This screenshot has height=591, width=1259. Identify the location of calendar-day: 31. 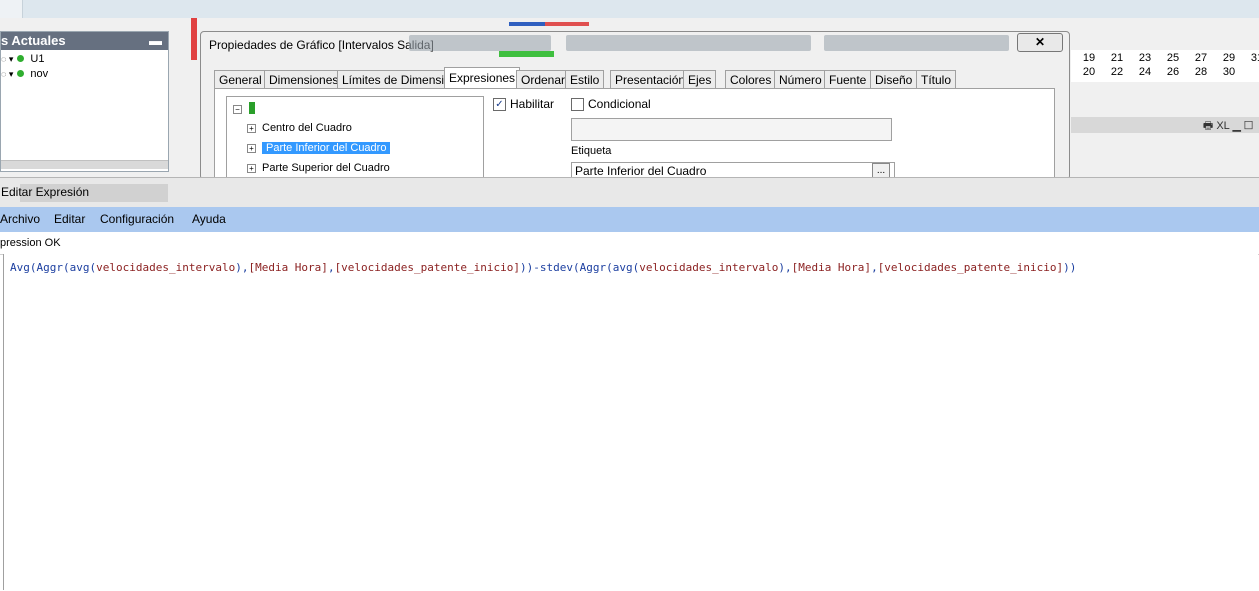
(1252, 58).